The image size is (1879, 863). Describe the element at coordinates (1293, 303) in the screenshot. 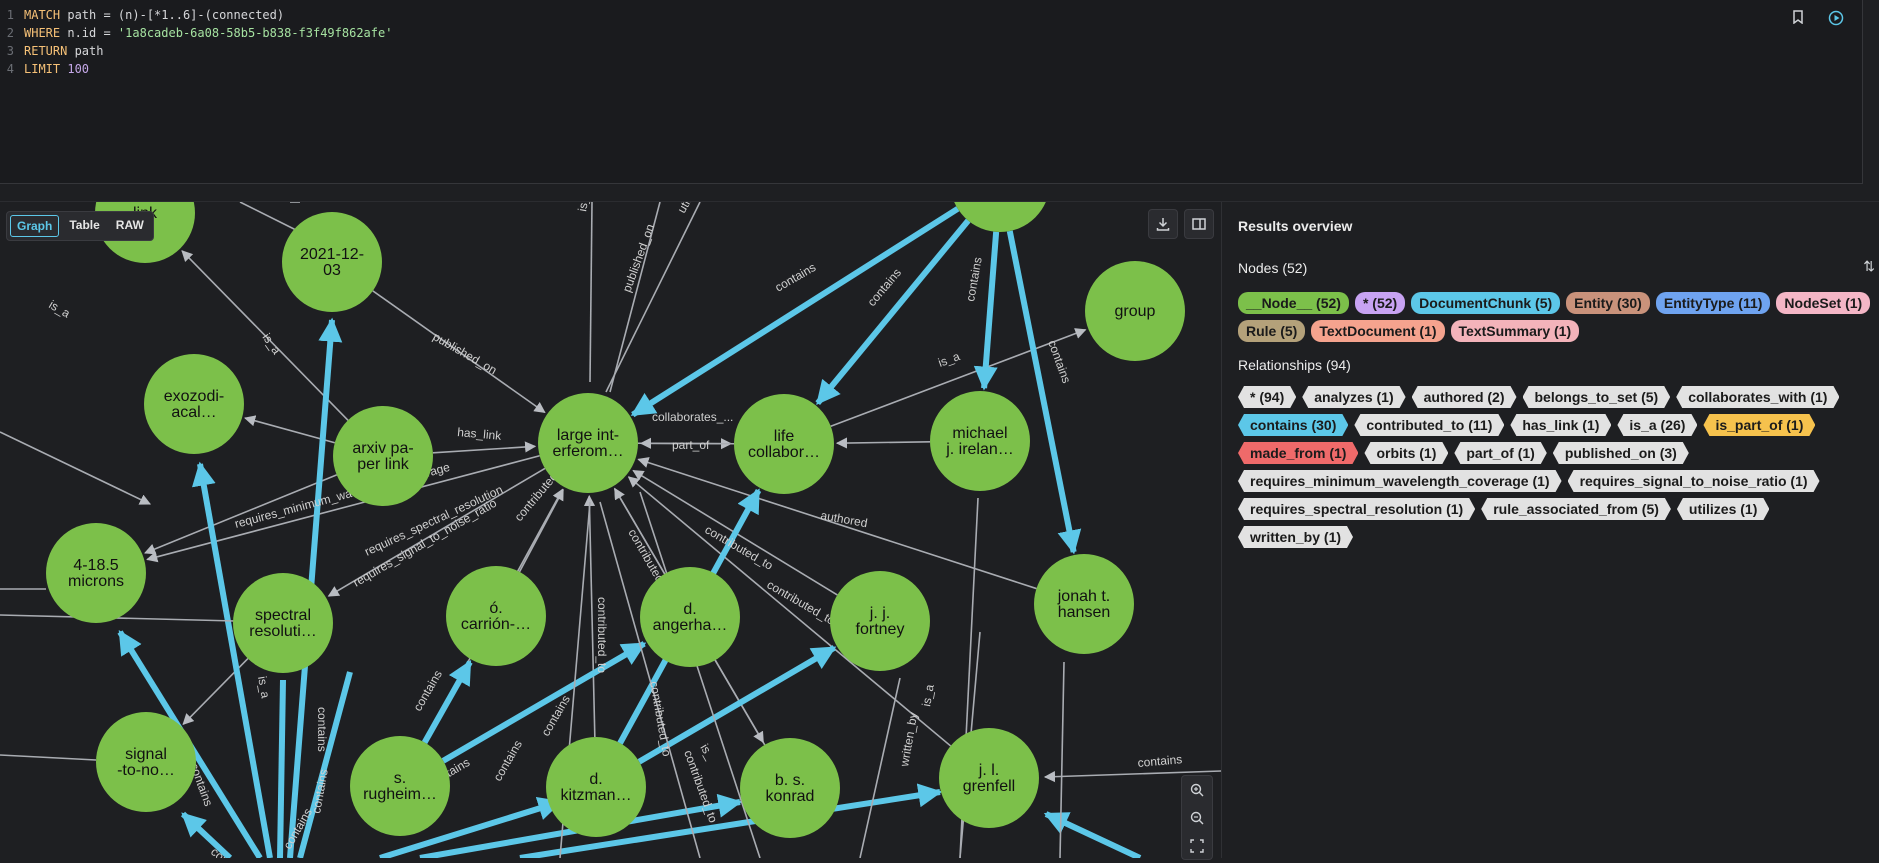

I see `node-label-chip: __Node__ (52)` at that location.